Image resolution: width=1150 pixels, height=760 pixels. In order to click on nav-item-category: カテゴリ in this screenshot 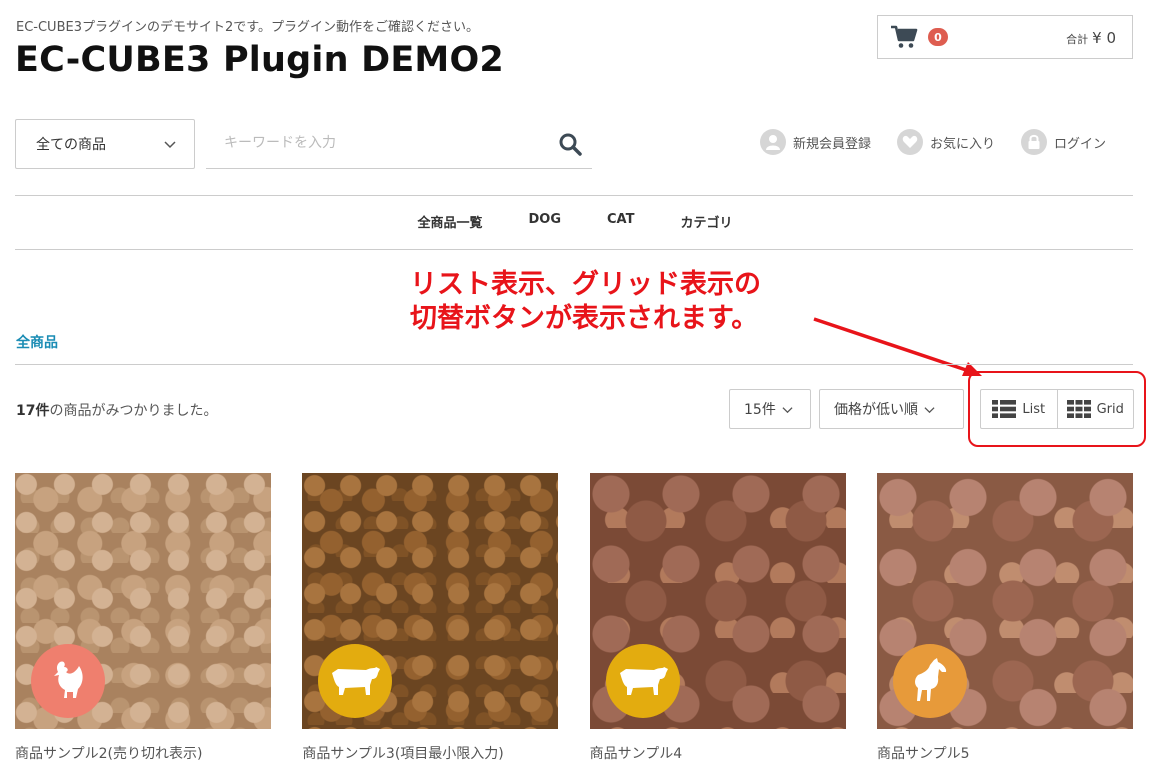, I will do `click(706, 221)`.